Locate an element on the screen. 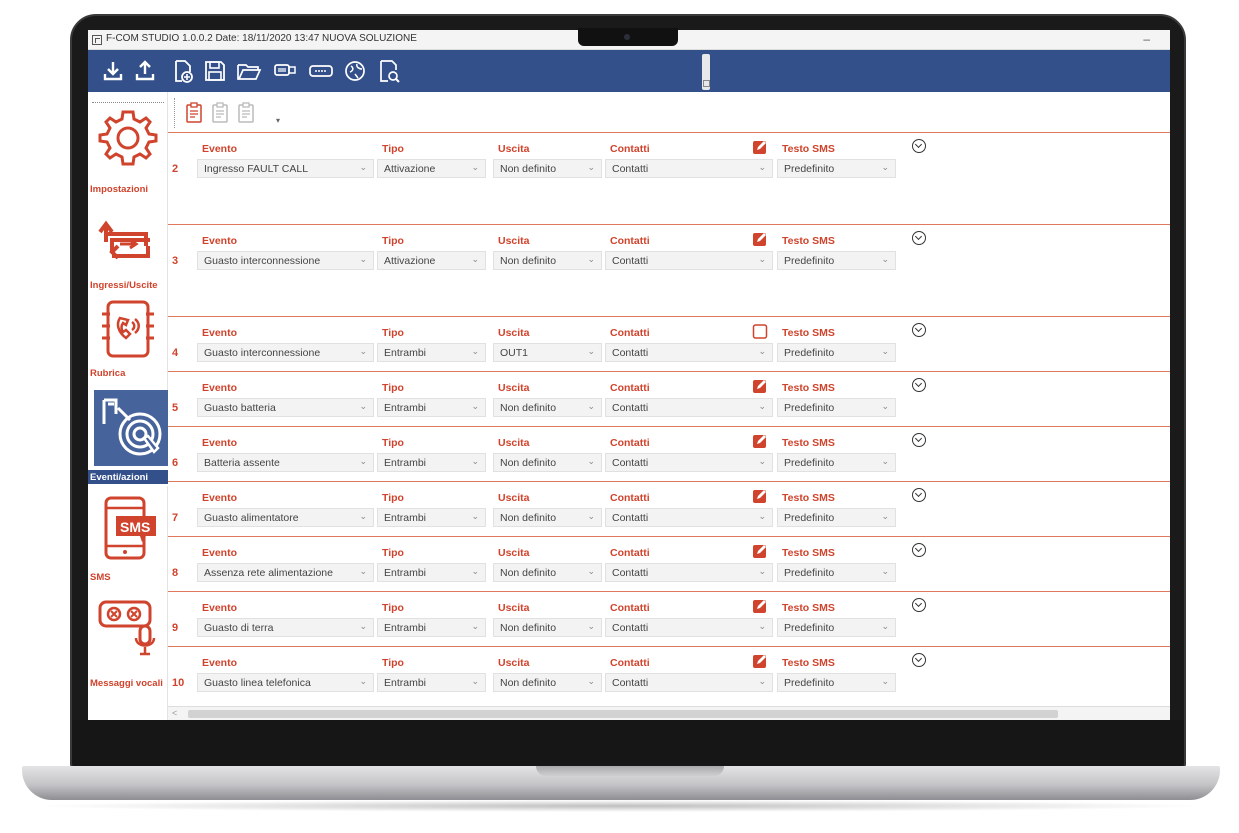 This screenshot has width=1239, height=833. evento-select: Batteria assente ⌄ is located at coordinates (285, 462).